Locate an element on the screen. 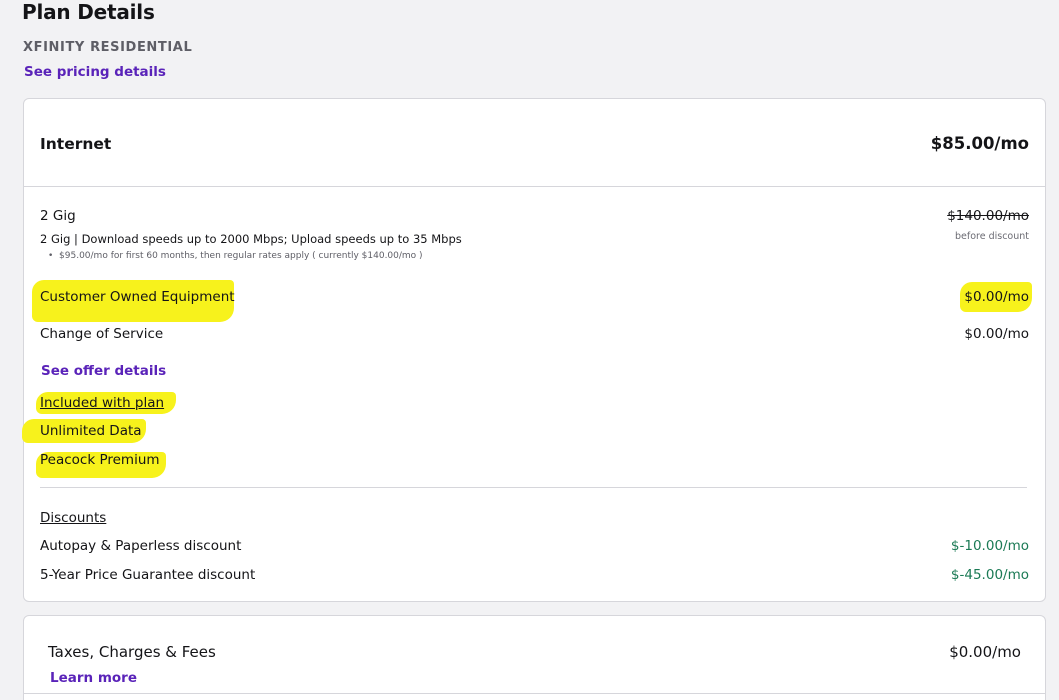 Image resolution: width=1059 pixels, height=700 pixels. internet-card-header: Internet $85.00/mo is located at coordinates (534, 143).